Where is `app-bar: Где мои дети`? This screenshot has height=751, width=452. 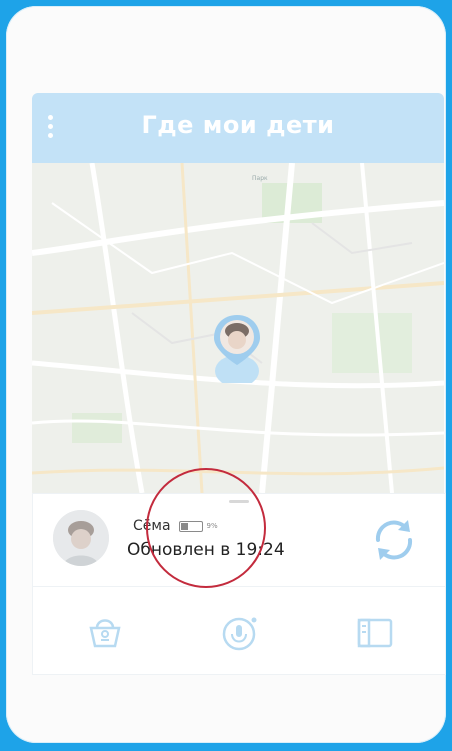 app-bar: Где мои дети is located at coordinates (238, 128).